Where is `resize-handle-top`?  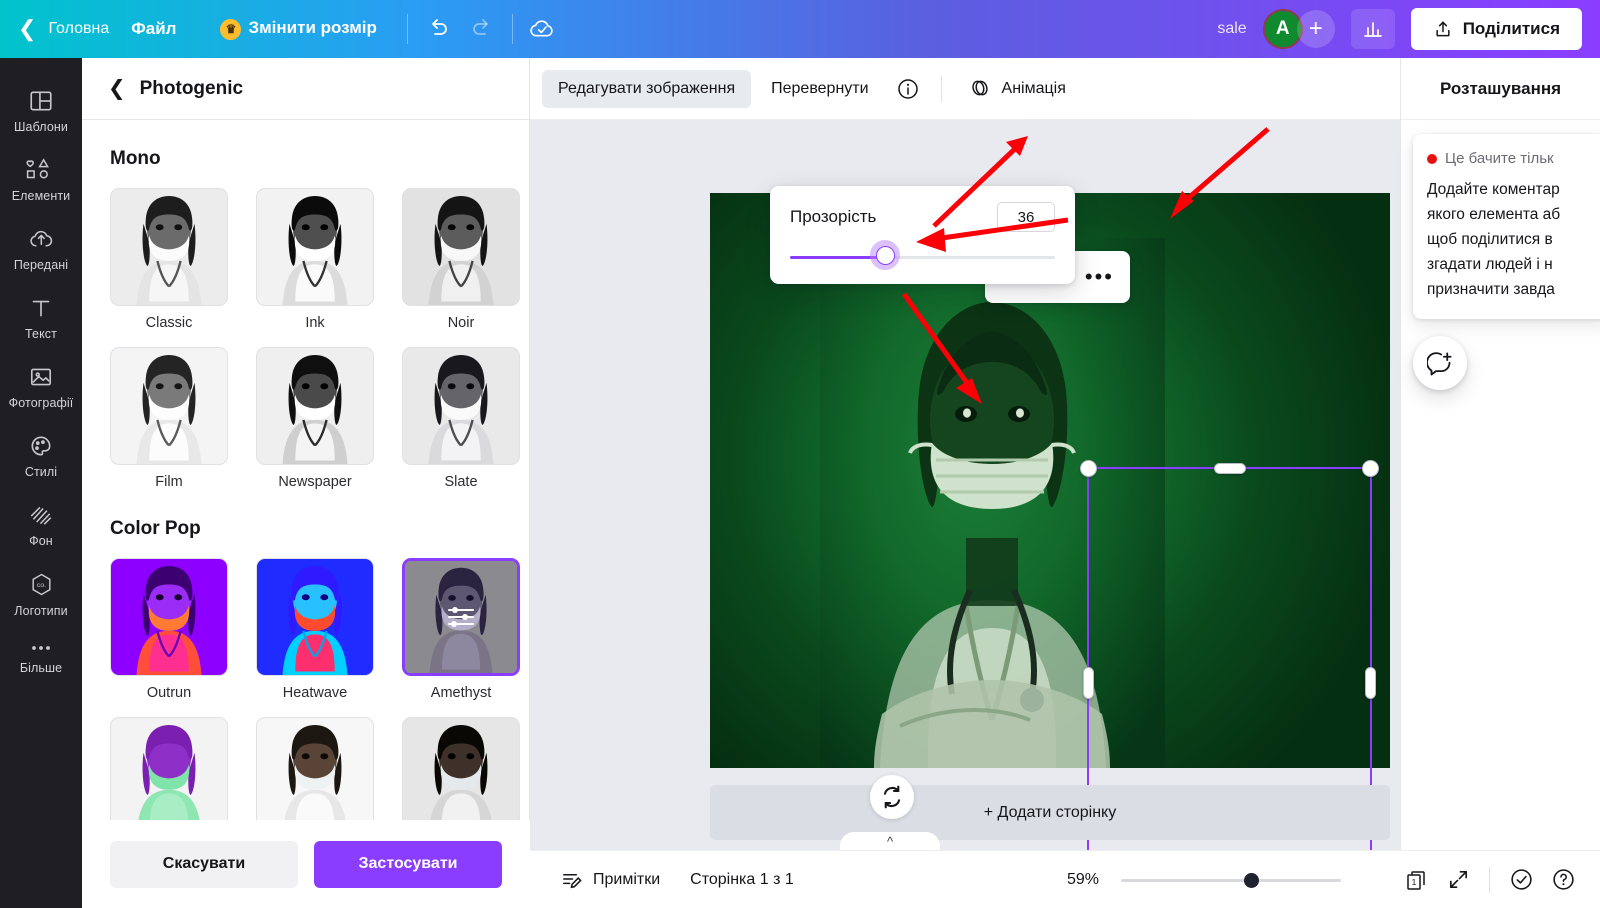
resize-handle-top is located at coordinates (1229, 468).